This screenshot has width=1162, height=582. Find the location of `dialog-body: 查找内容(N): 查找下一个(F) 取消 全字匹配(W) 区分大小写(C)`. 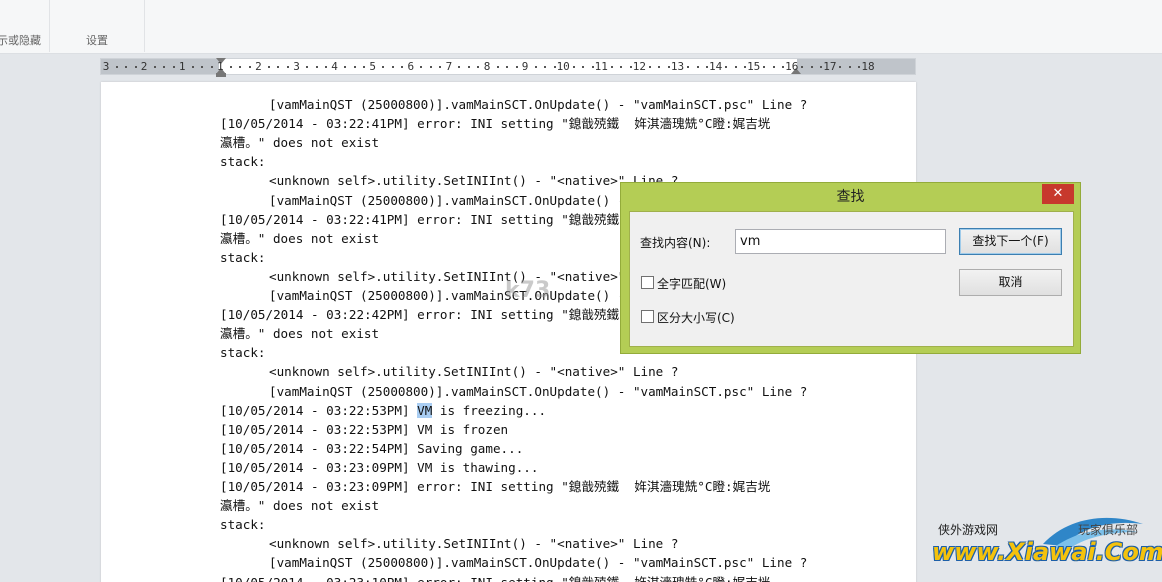

dialog-body: 查找内容(N): 查找下一个(F) 取消 全字匹配(W) 区分大小写(C) is located at coordinates (851, 279).